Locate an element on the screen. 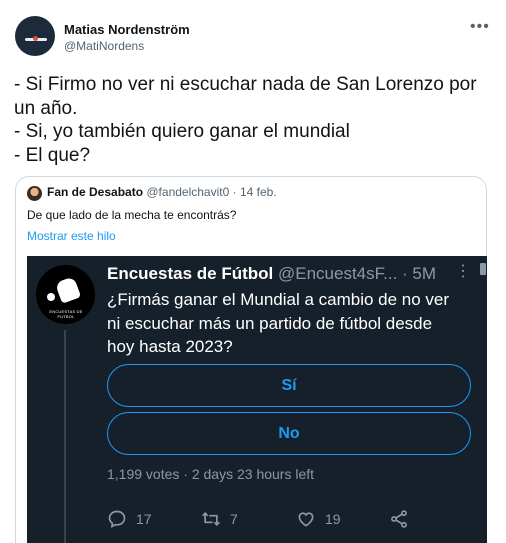  quote-author-avatar is located at coordinates (34, 193).